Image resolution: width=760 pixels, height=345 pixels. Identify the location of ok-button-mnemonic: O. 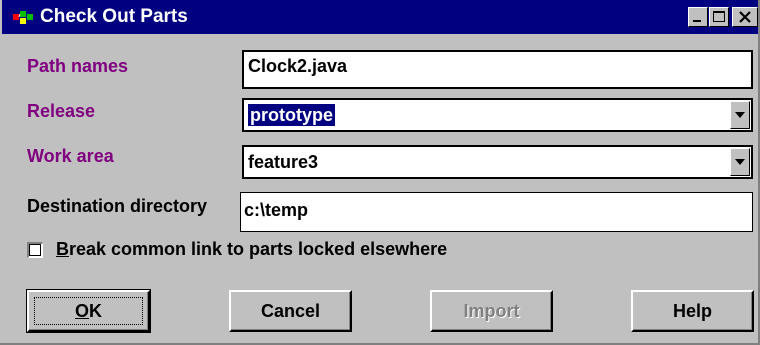
(81, 311).